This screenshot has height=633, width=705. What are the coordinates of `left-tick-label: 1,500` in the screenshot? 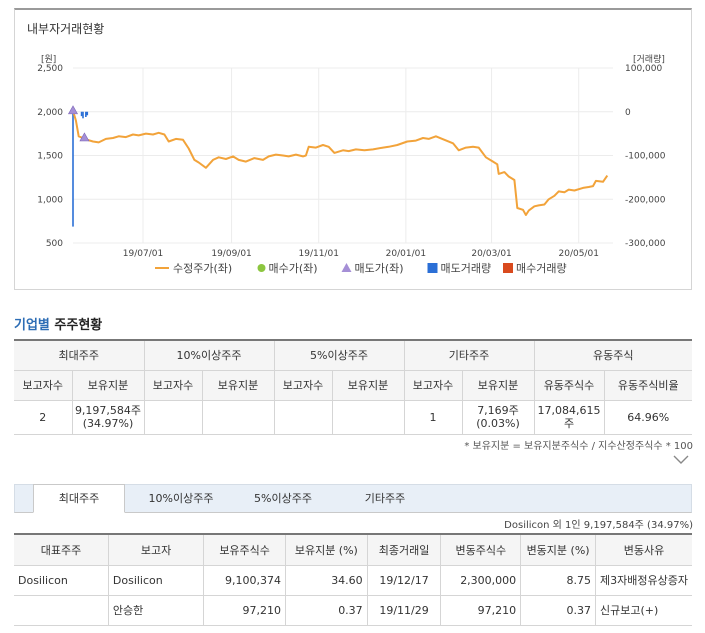 It's located at (50, 157).